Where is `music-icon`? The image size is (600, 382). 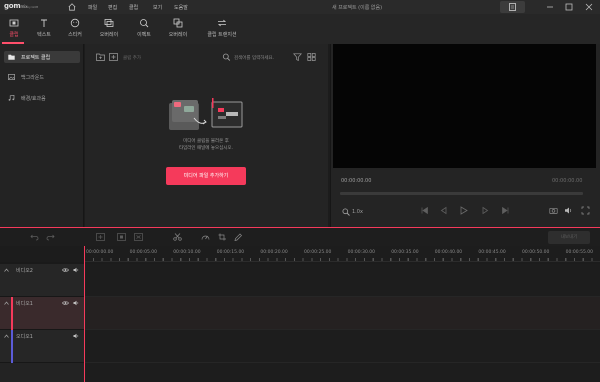 music-icon is located at coordinates (11, 98).